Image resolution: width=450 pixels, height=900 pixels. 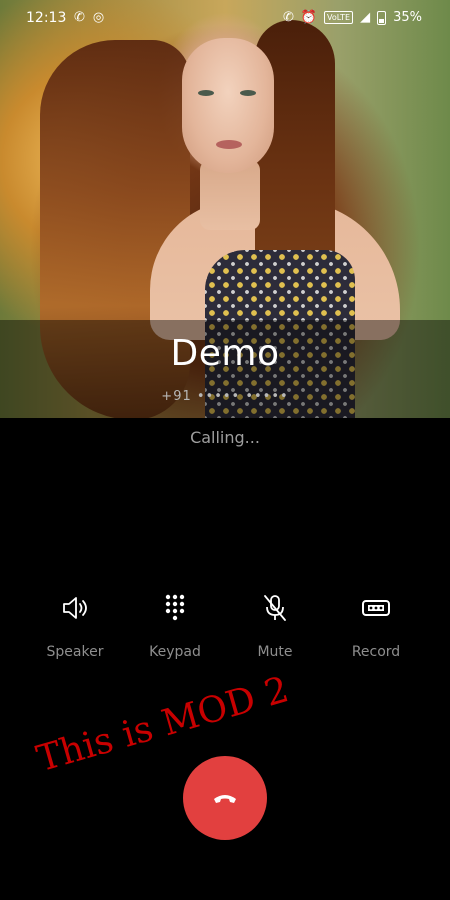 I want to click on mute-icon, so click(x=275, y=608).